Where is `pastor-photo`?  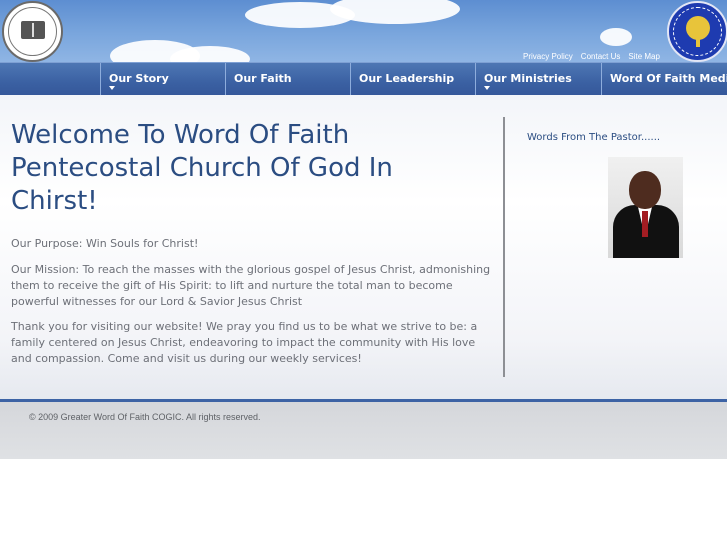 pastor-photo is located at coordinates (645, 207).